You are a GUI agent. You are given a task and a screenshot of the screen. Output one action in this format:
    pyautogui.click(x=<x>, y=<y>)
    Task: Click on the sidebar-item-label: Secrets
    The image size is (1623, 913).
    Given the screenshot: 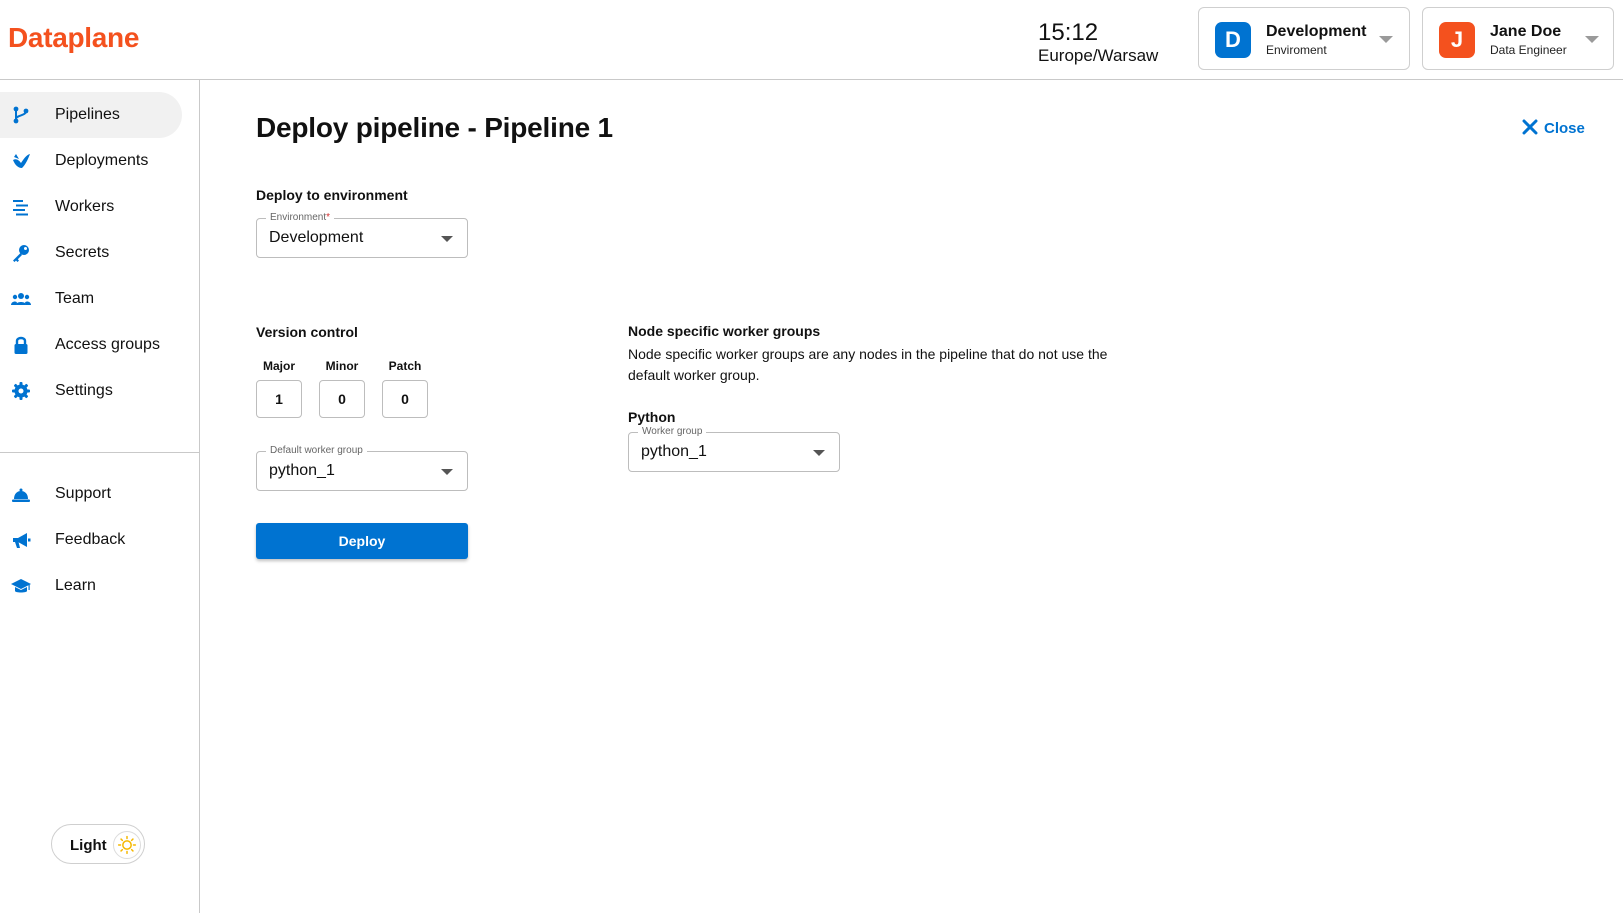 What is the action you would take?
    pyautogui.click(x=82, y=252)
    